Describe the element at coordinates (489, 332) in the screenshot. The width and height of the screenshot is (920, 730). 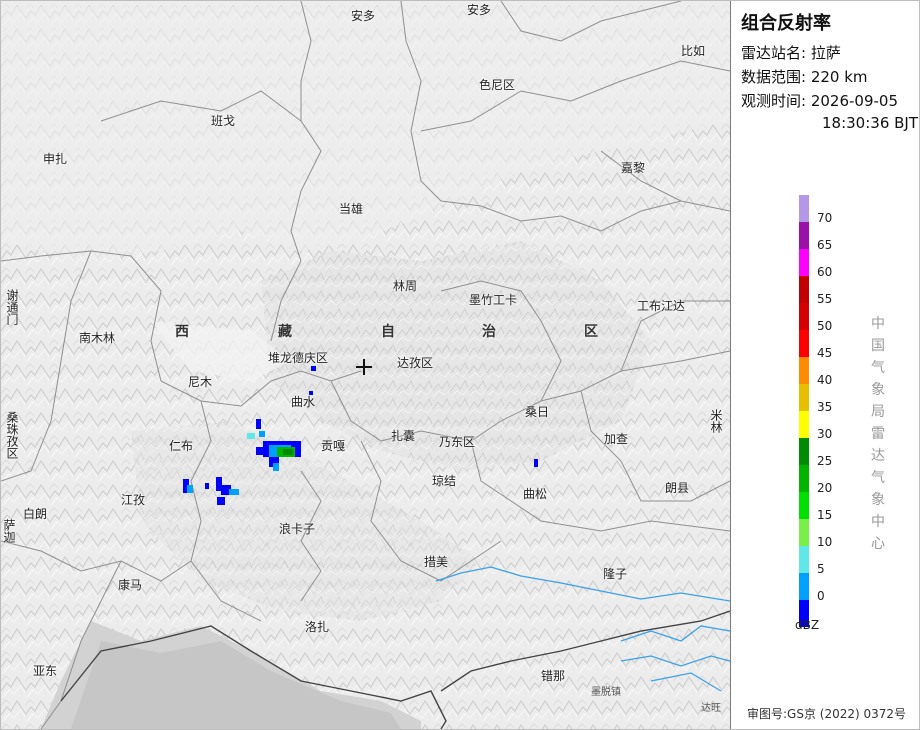
I see `province-char: 治` at that location.